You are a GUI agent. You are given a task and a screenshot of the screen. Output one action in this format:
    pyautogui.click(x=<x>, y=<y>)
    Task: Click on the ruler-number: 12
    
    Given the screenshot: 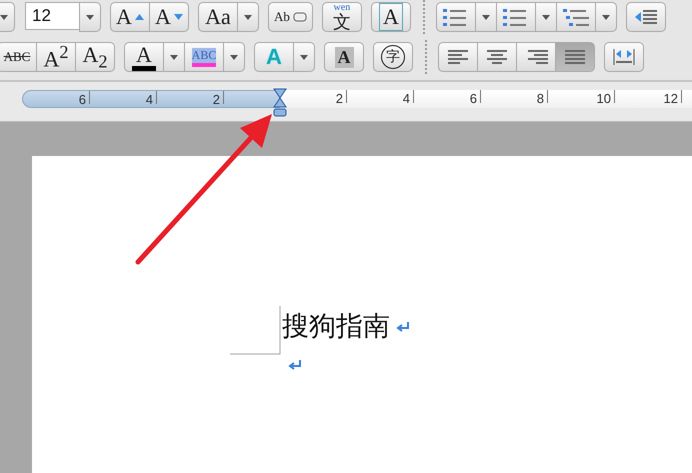 What is the action you would take?
    pyautogui.click(x=648, y=96)
    